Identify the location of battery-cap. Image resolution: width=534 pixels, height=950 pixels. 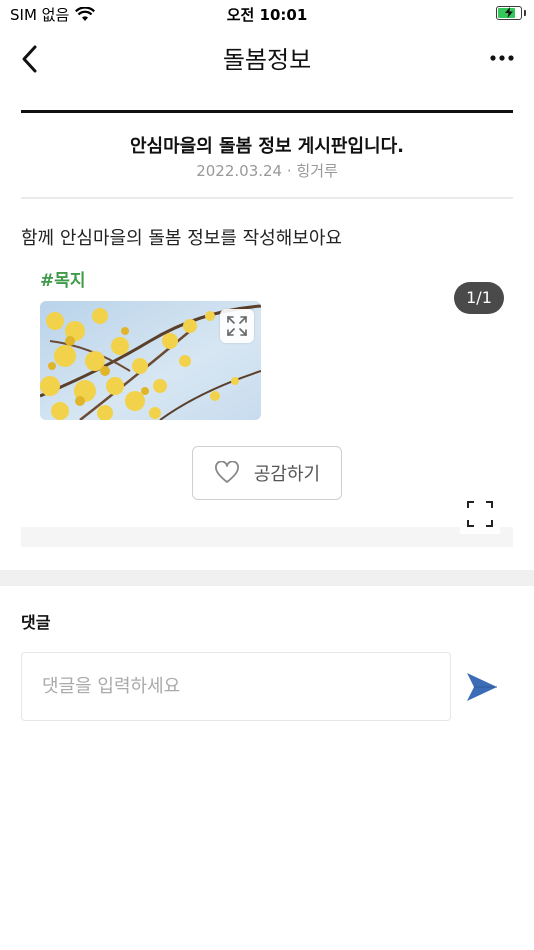
(525, 13).